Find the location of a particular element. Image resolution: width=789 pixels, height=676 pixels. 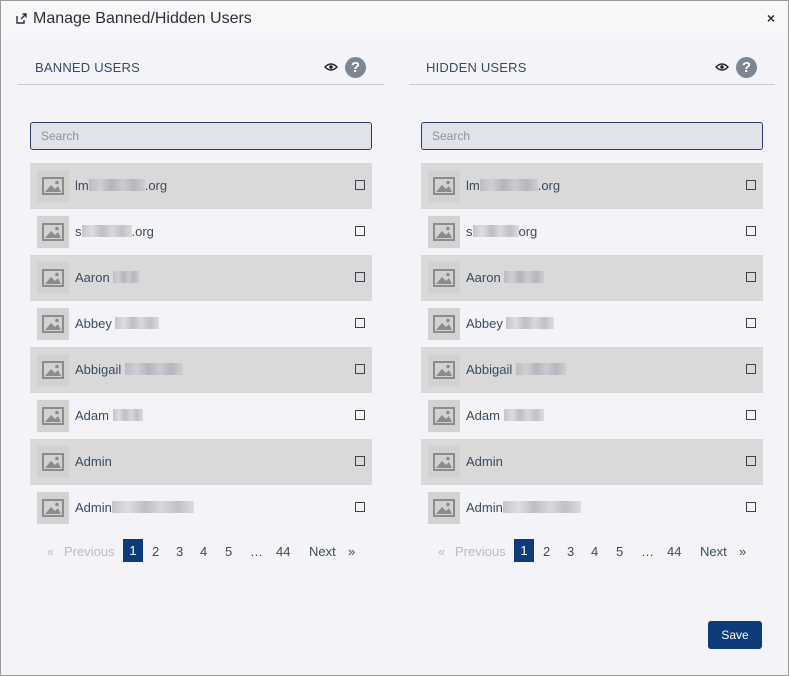

user-name: lm .org is located at coordinates (121, 185).